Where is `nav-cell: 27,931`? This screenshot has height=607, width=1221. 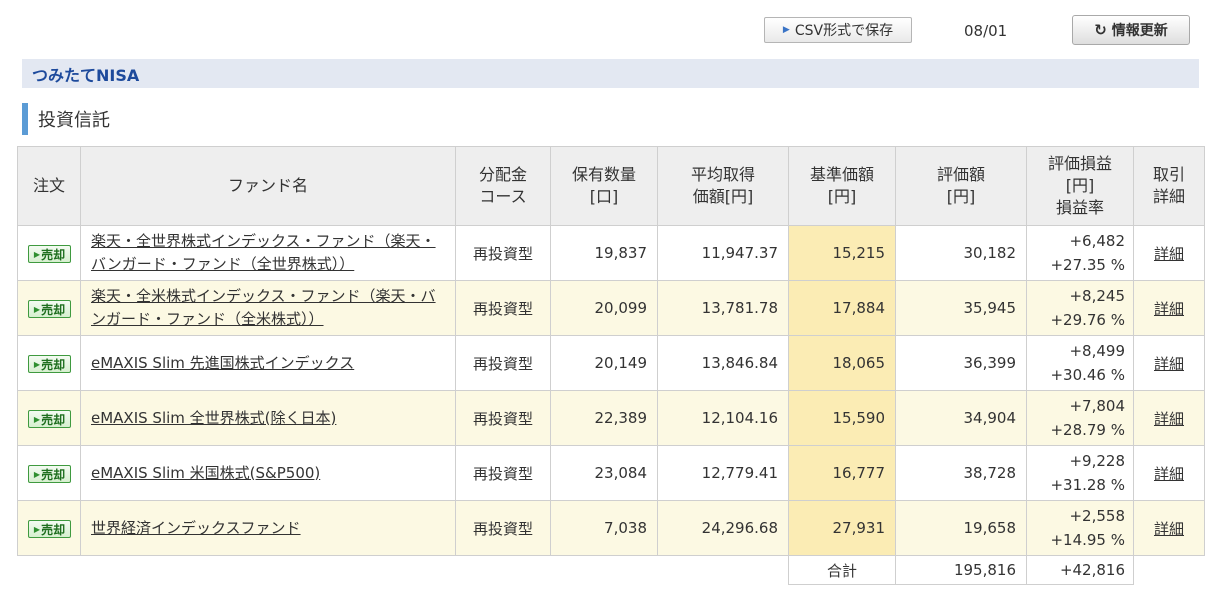
nav-cell: 27,931 is located at coordinates (842, 528).